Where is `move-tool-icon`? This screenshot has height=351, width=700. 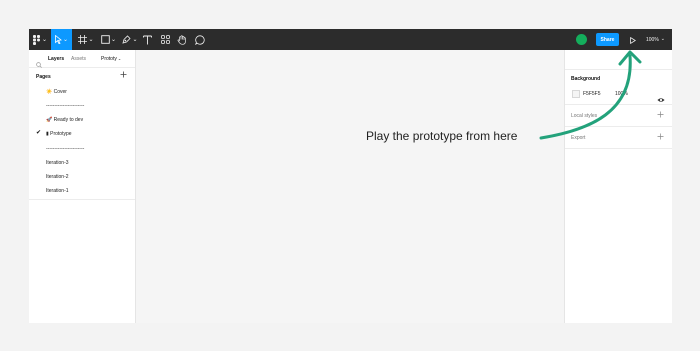 move-tool-icon is located at coordinates (58, 39).